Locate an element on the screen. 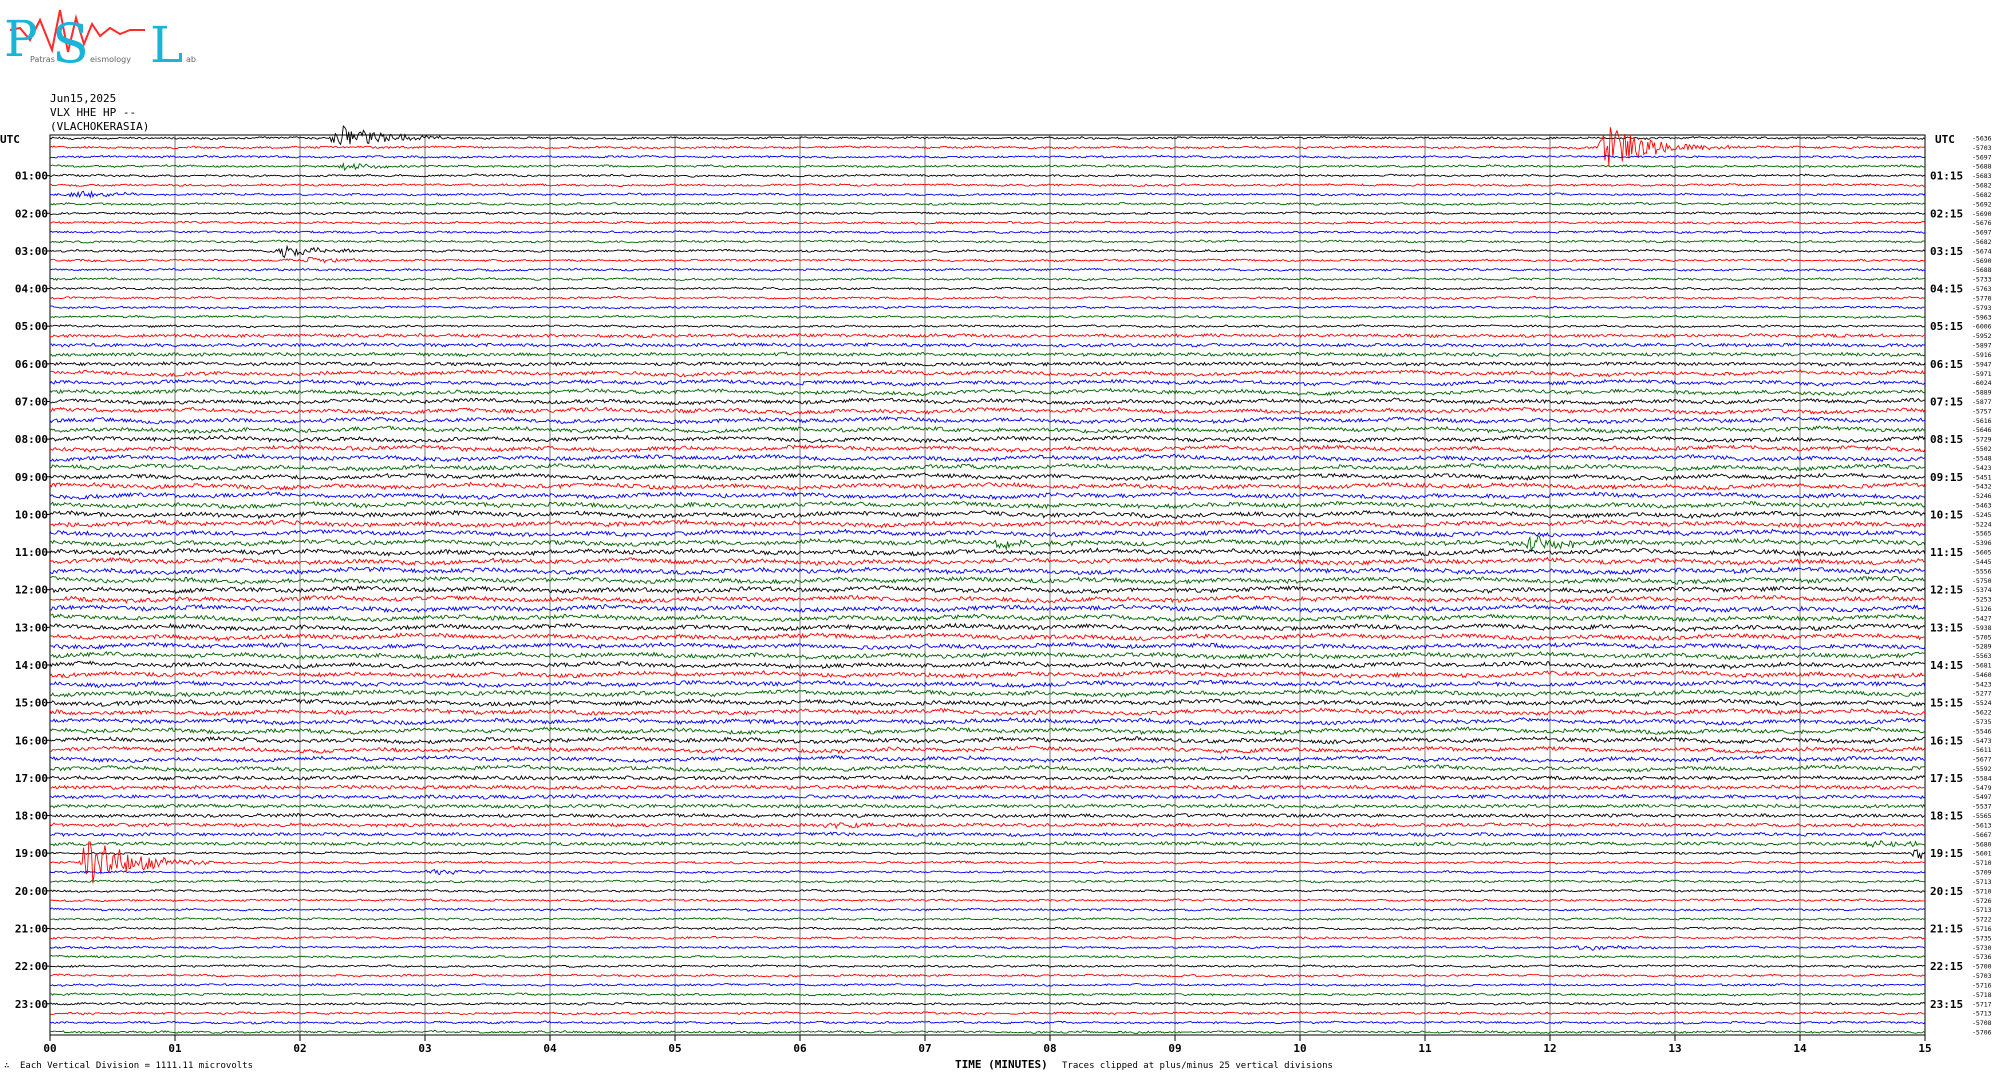 The image size is (2010, 1080). hour-label-right: 08:15 is located at coordinates (1946, 439).